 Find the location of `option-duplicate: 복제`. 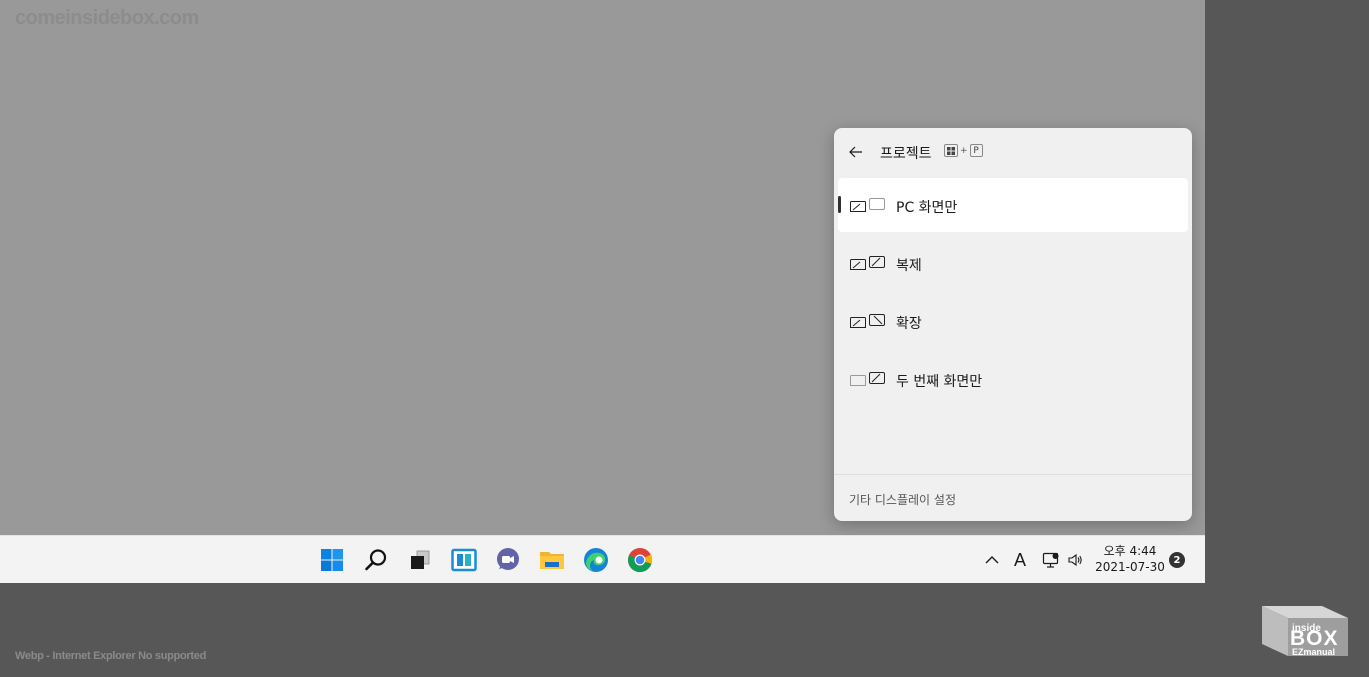

option-duplicate: 복제 is located at coordinates (1013, 263).